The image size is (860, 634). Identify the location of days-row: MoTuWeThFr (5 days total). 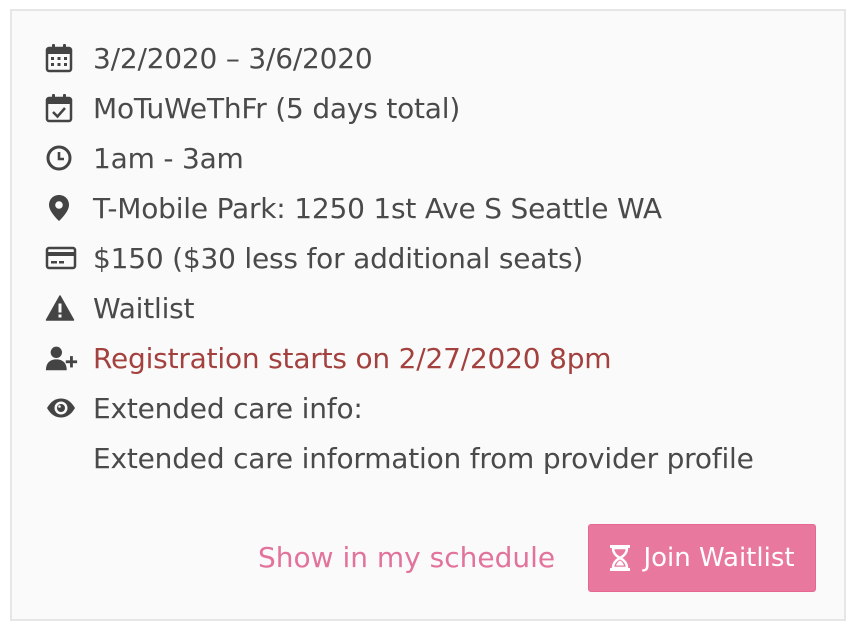
(252, 108).